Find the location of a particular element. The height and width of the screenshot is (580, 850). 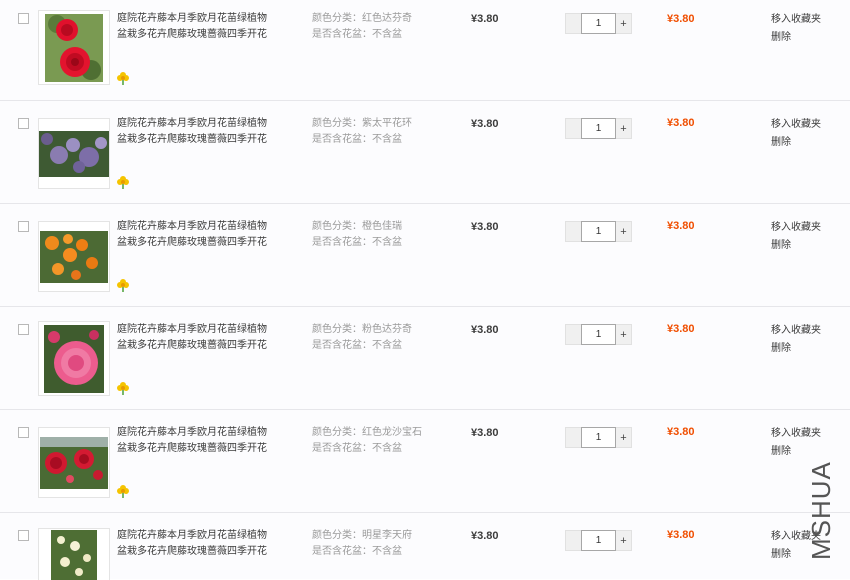

color-category: 颜色分类：紫太平花环 is located at coordinates (362, 123).